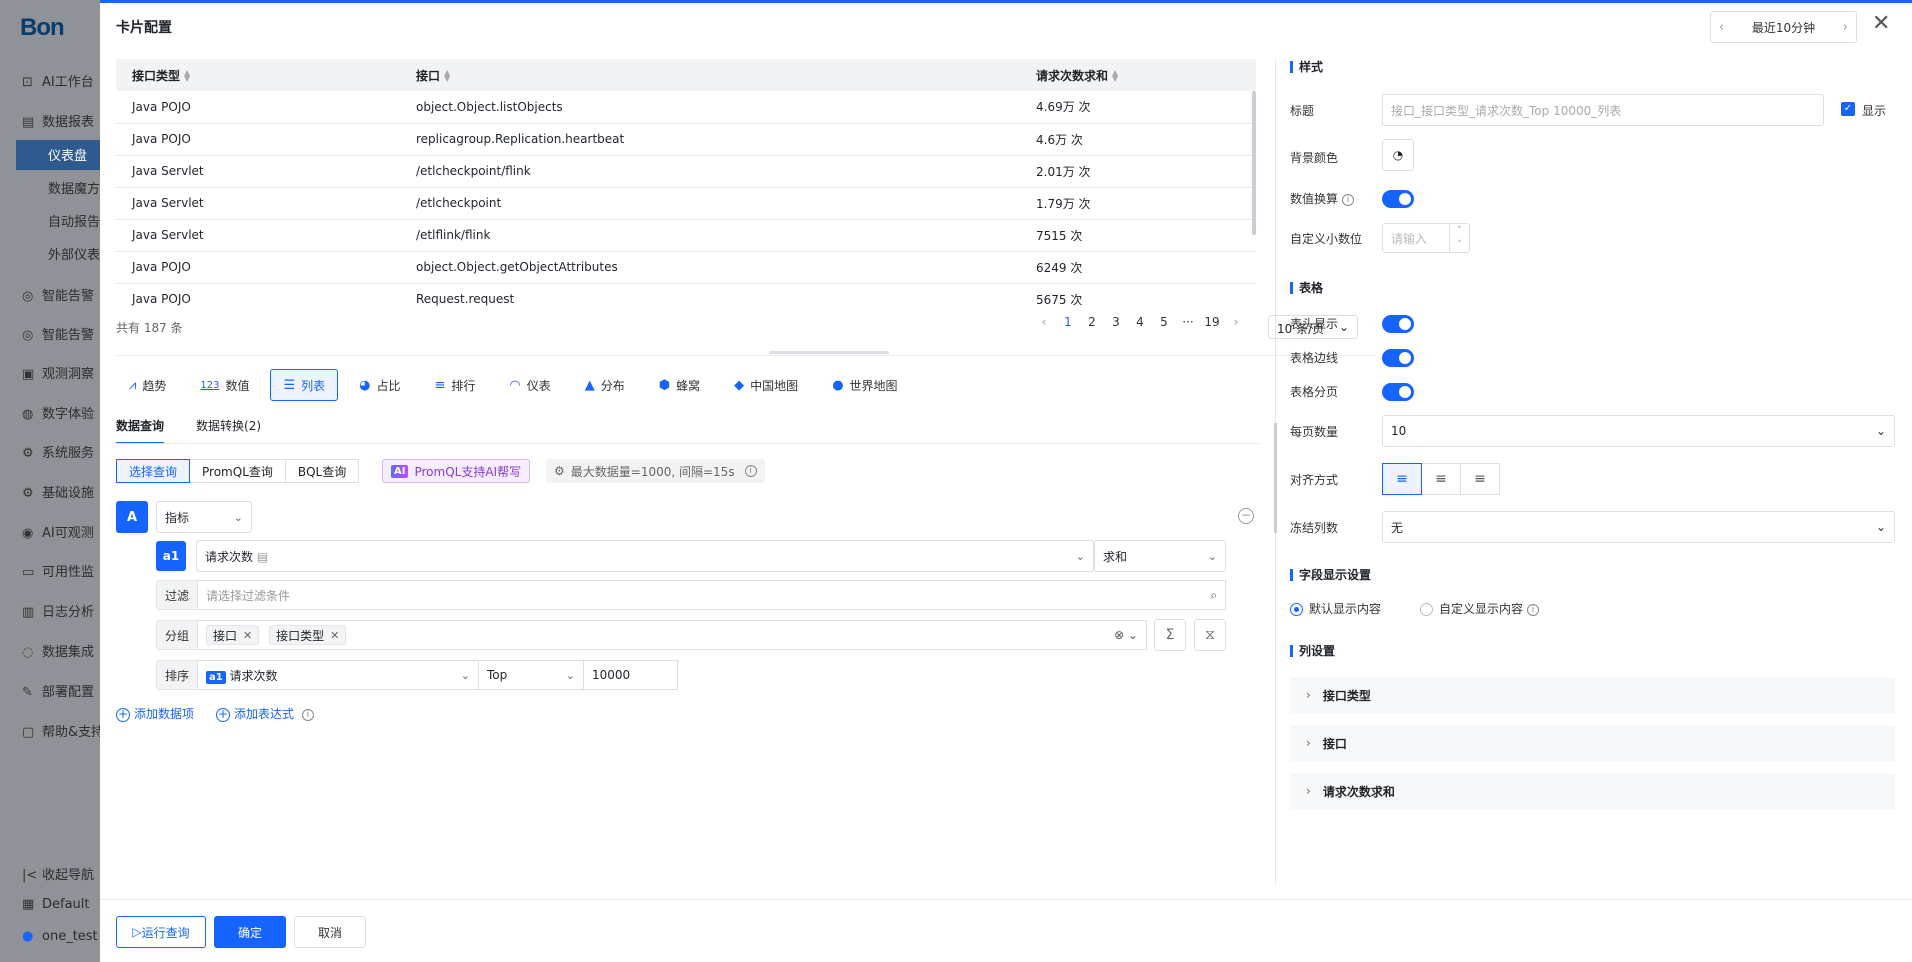 The image size is (1912, 962). Describe the element at coordinates (322, 471) in the screenshot. I see `query-mode-bql: BQL查询` at that location.